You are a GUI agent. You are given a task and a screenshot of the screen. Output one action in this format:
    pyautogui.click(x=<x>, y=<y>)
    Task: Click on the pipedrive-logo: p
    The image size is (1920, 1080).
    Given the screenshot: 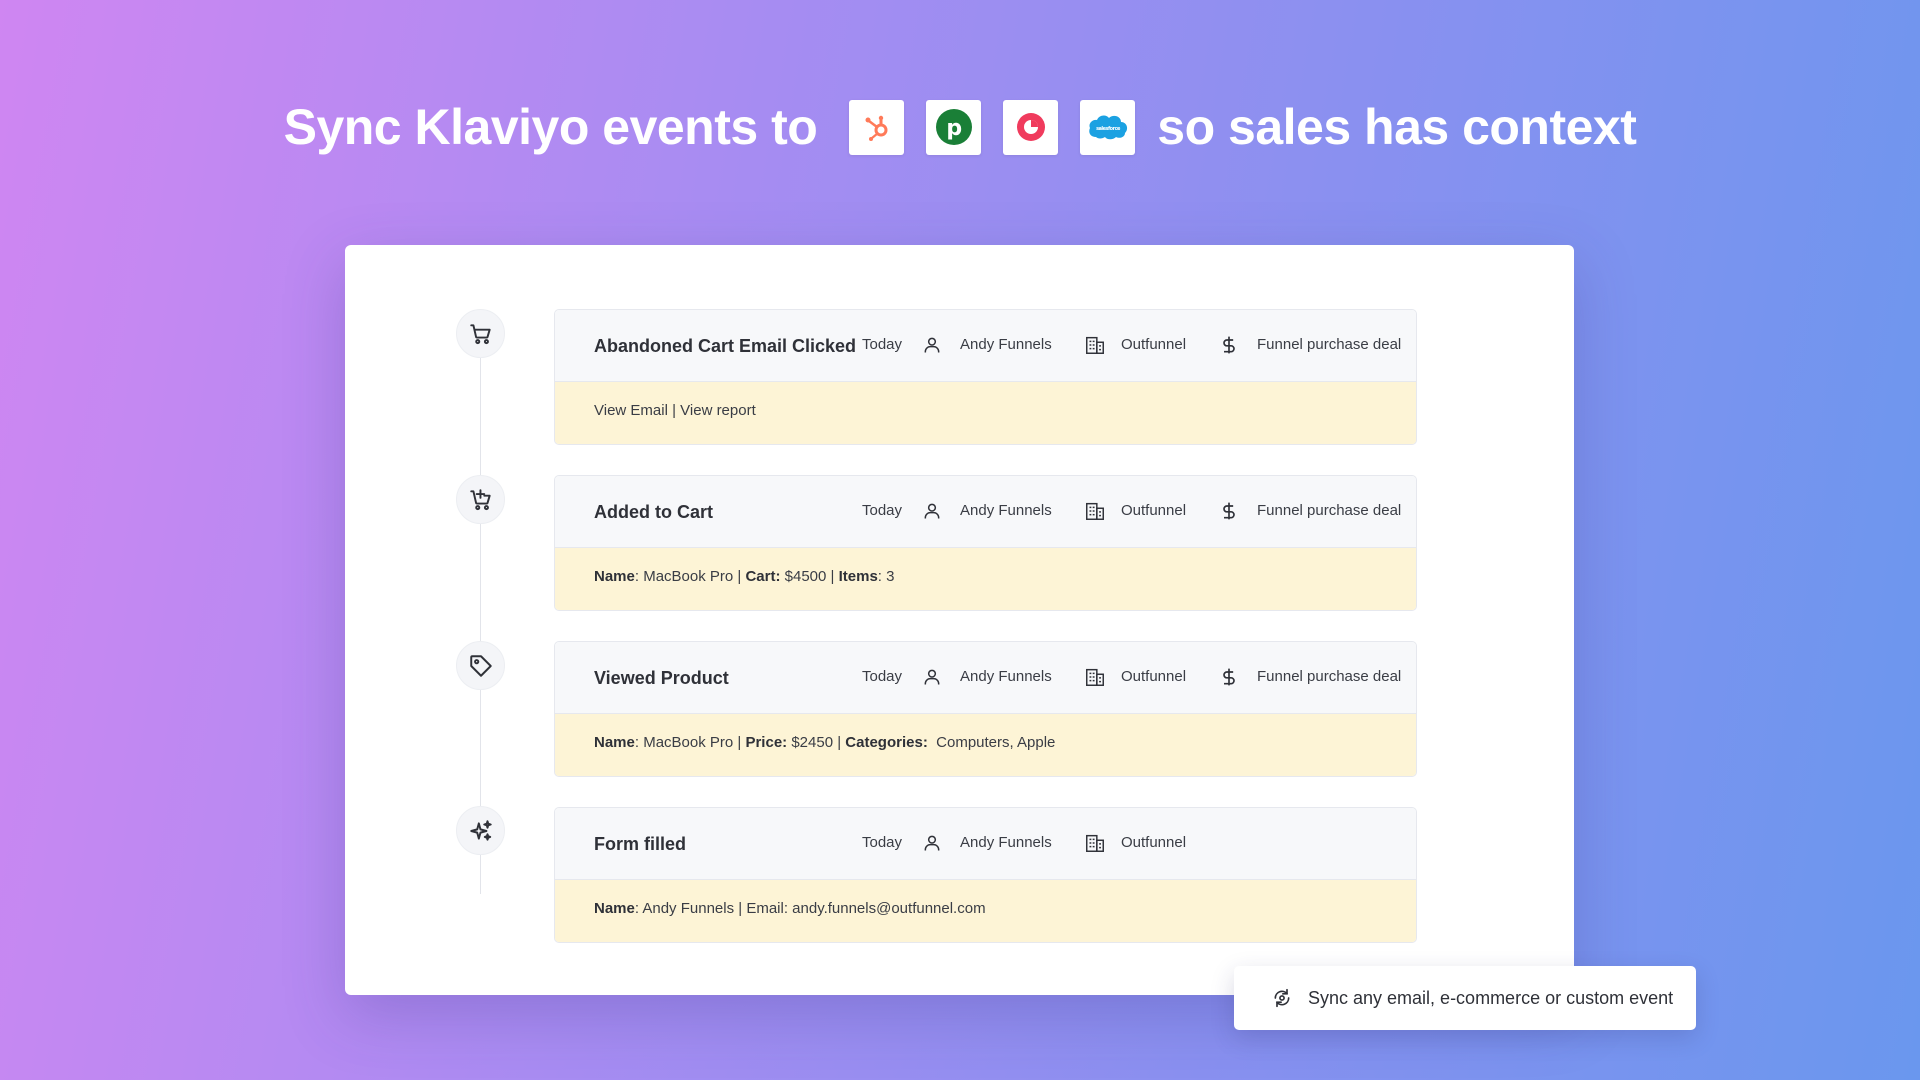 What is the action you would take?
    pyautogui.click(x=954, y=127)
    